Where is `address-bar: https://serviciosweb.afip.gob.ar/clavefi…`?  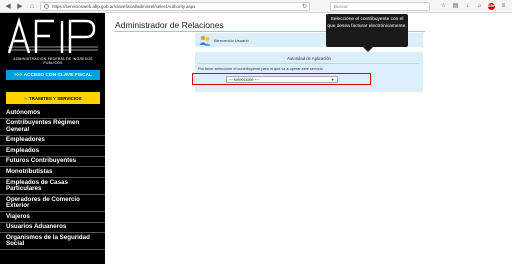
address-bar: https://serviciosweb.afip.gob.ar/clavefi… is located at coordinates (175, 6).